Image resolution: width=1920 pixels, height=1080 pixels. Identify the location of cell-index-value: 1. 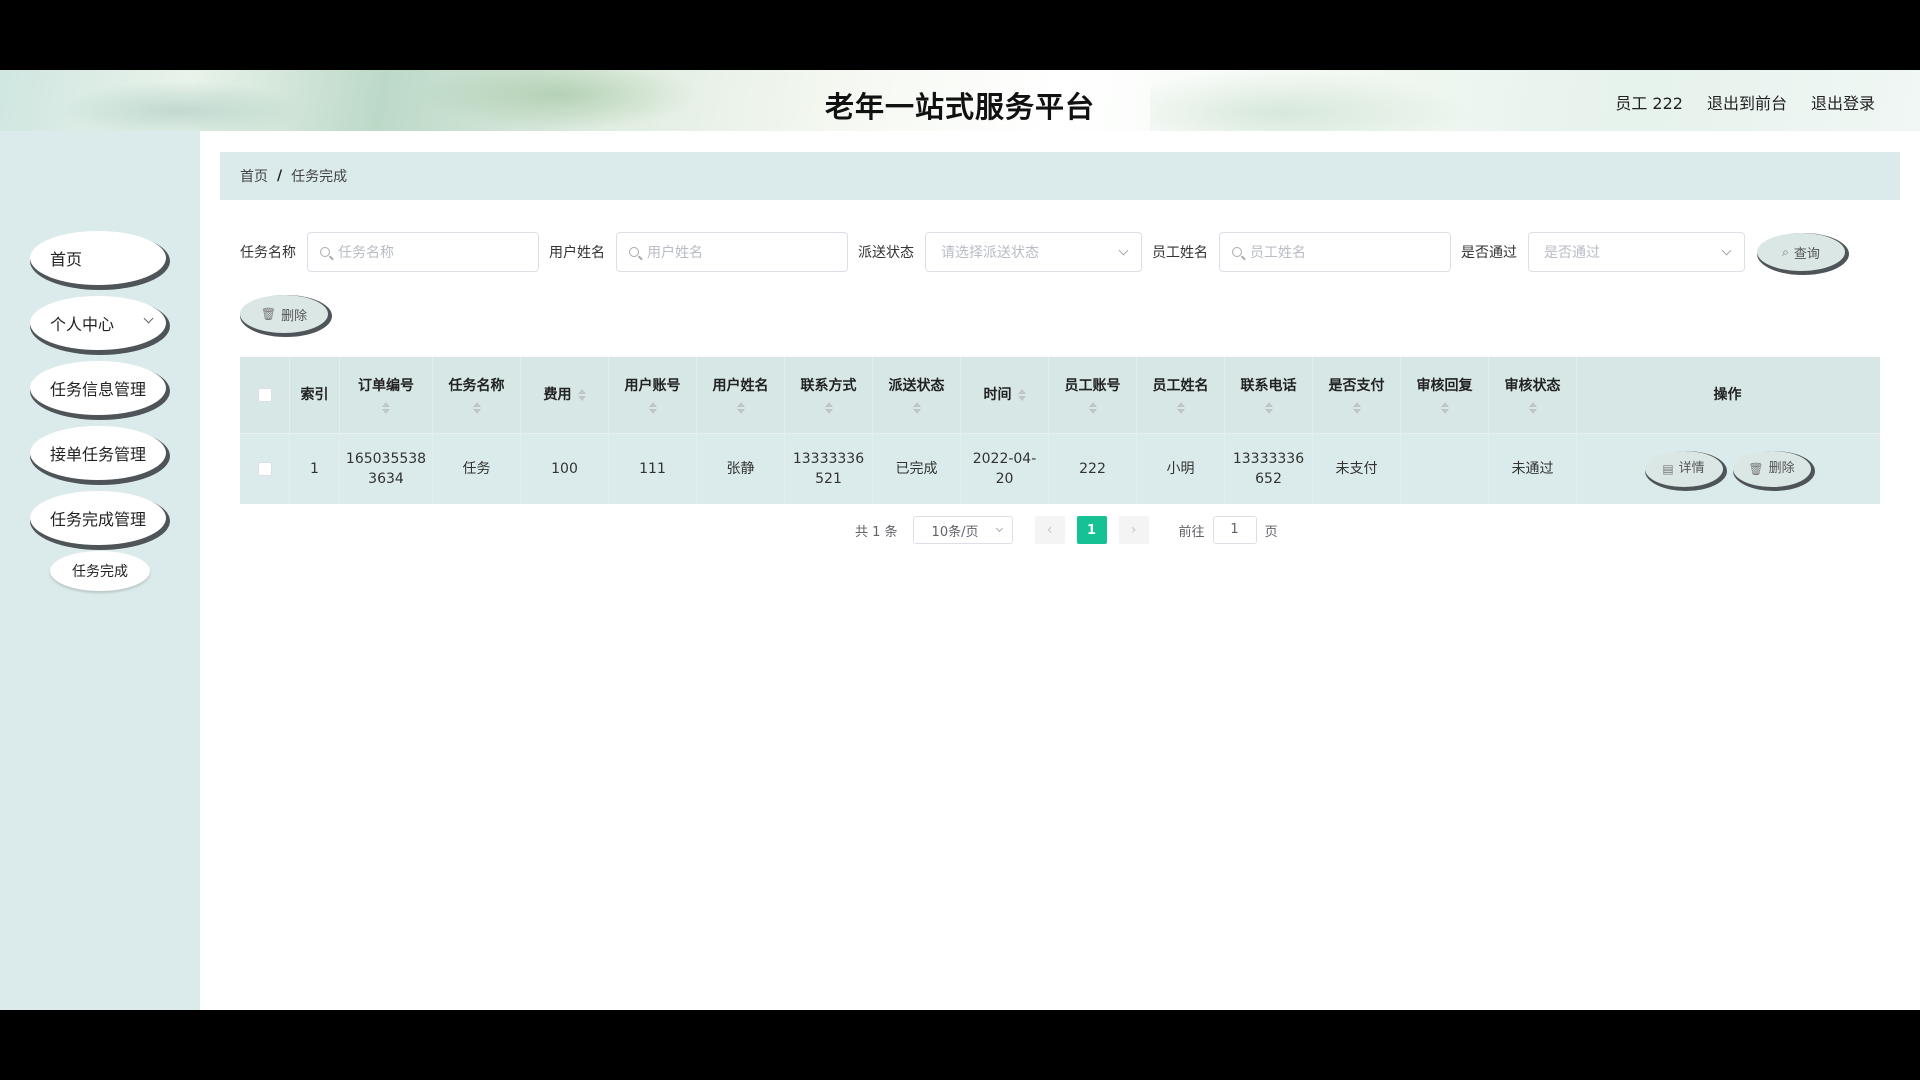
(314, 469).